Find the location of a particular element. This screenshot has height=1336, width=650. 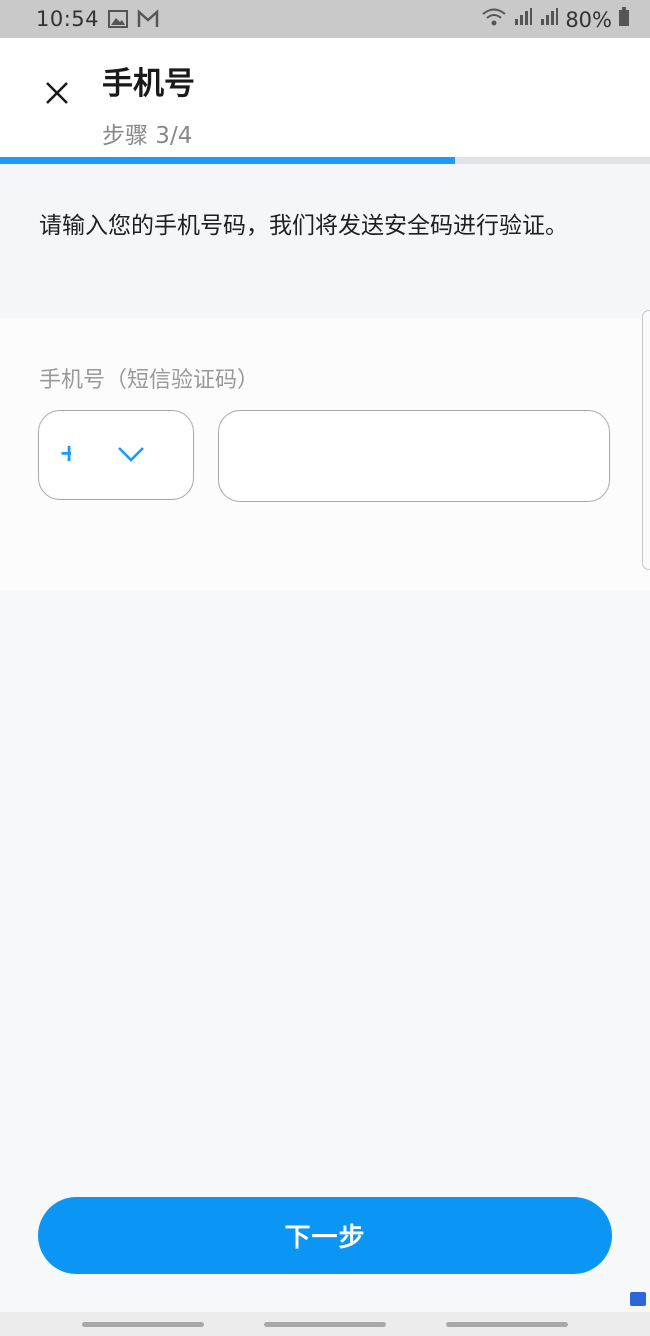

nav-back-button is located at coordinates (507, 1324).